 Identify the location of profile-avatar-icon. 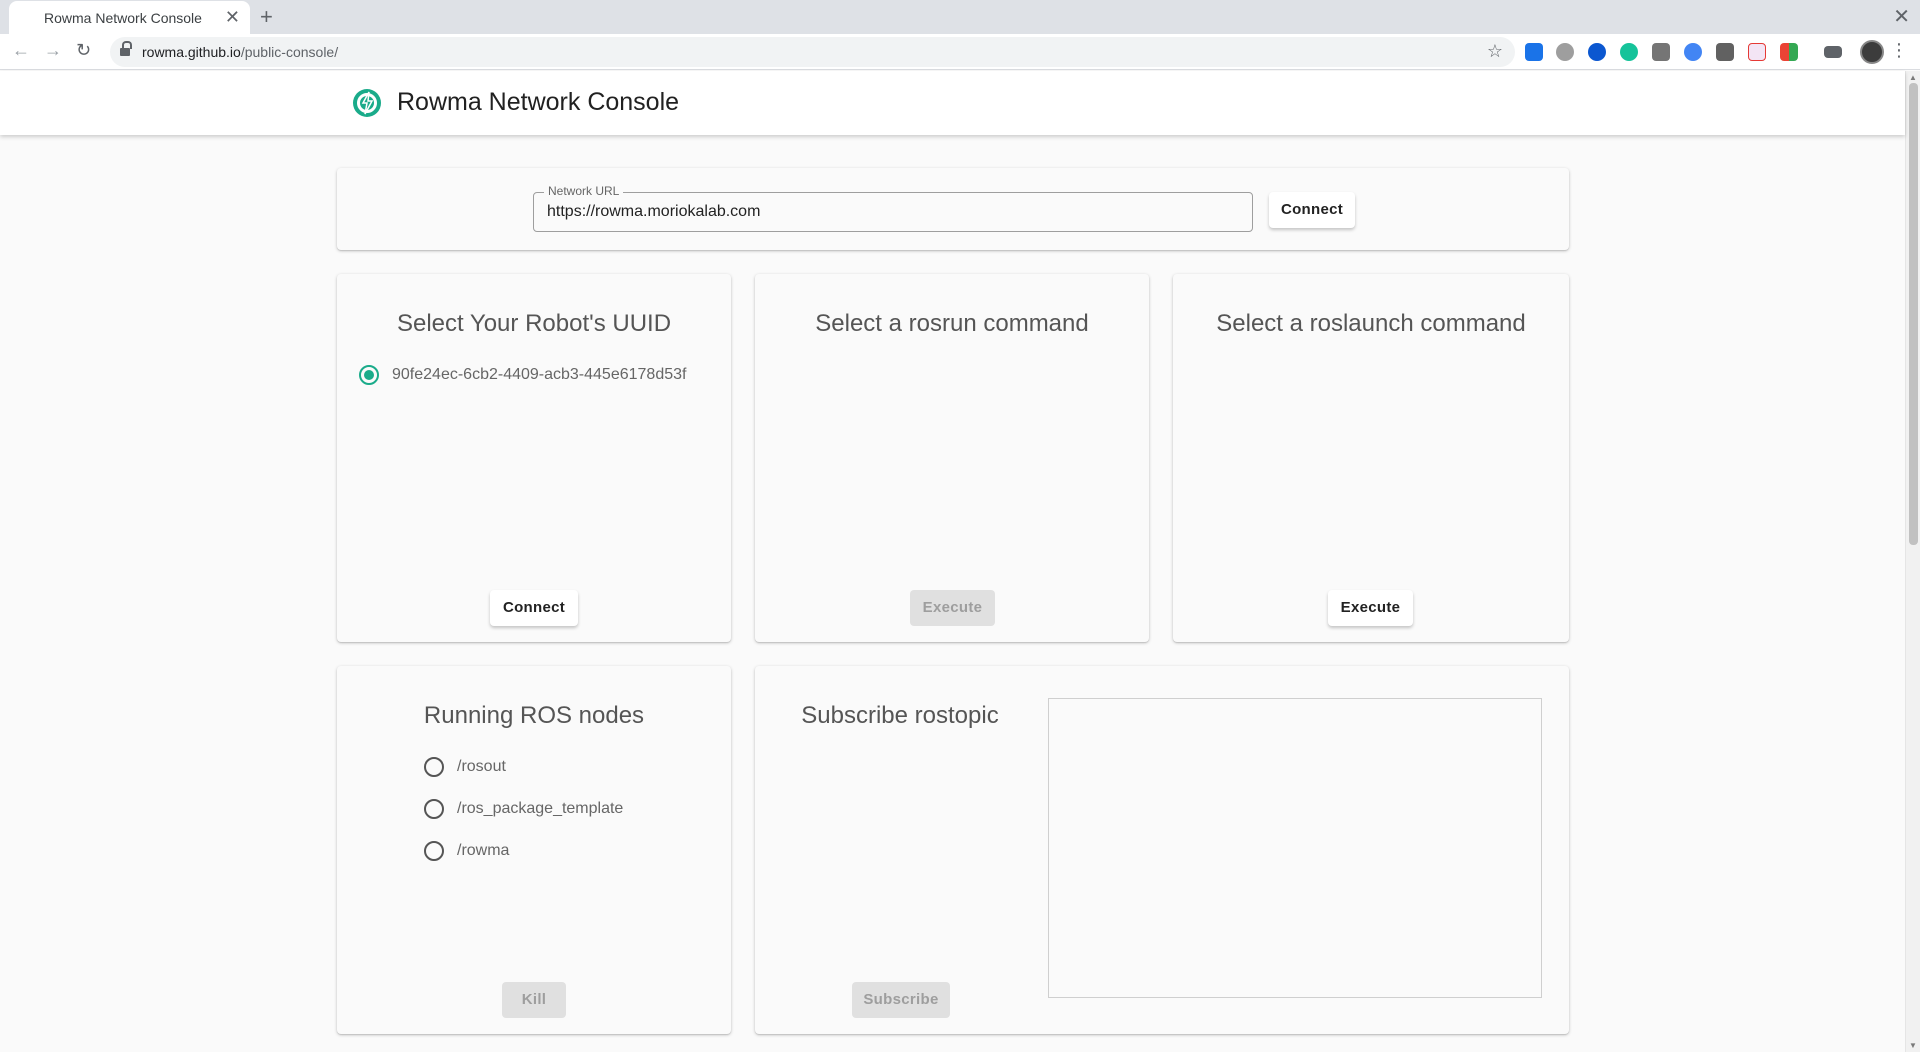
(1872, 52).